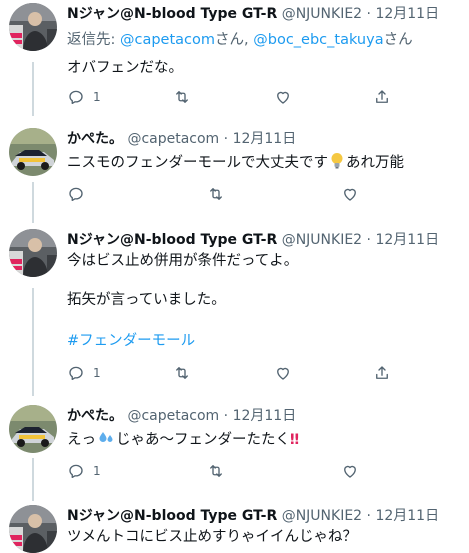 The height and width of the screenshot is (553, 469). Describe the element at coordinates (375, 163) in the screenshot. I see `tweet-text-part: あれ万能` at that location.